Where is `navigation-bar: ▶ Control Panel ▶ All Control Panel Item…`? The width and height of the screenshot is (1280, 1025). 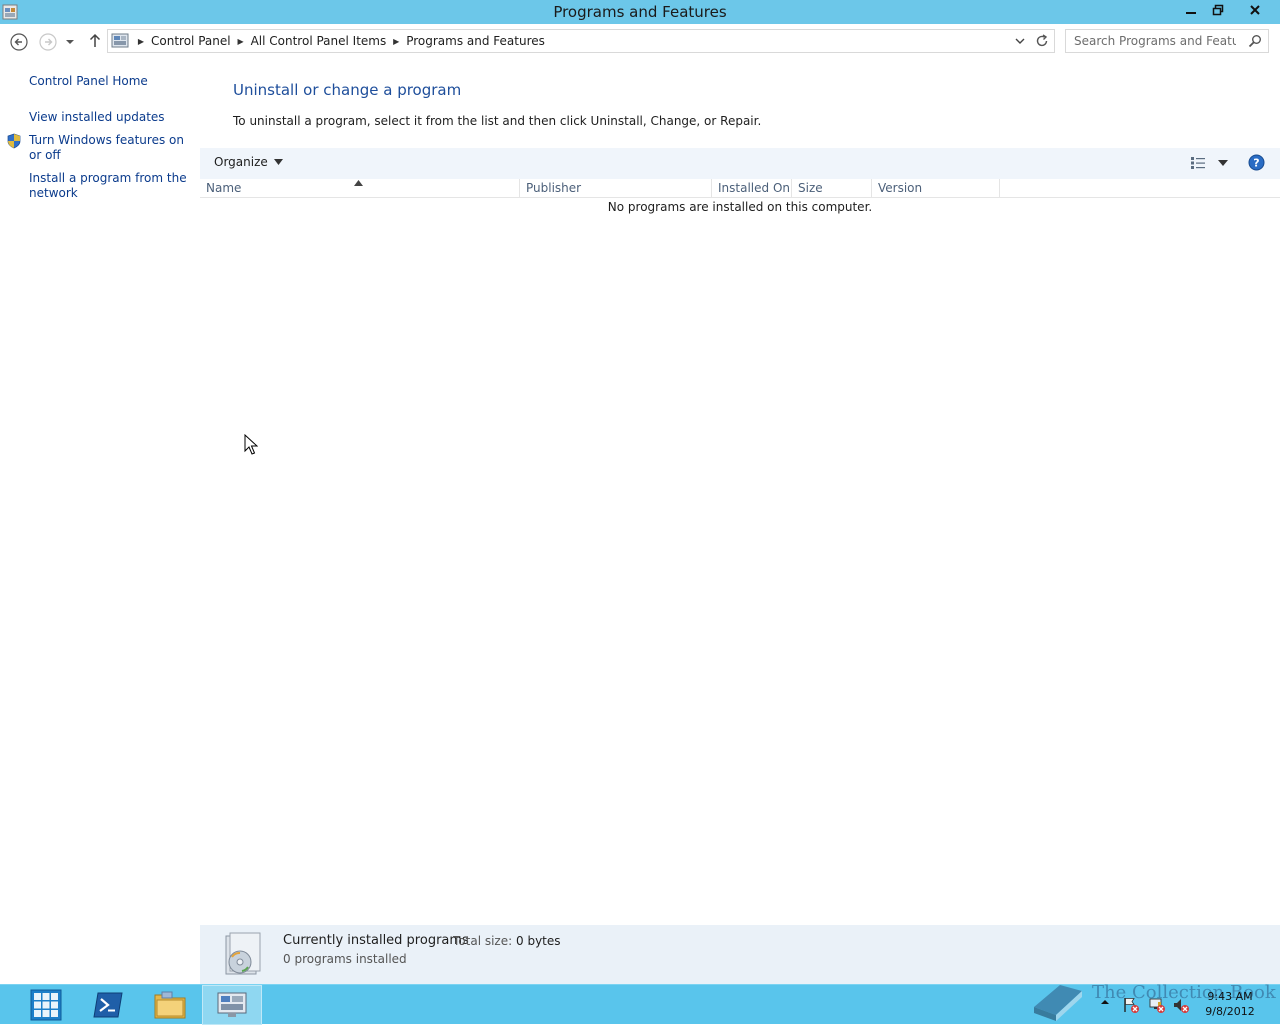
navigation-bar: ▶ Control Panel ▶ All Control Panel Item… is located at coordinates (640, 41).